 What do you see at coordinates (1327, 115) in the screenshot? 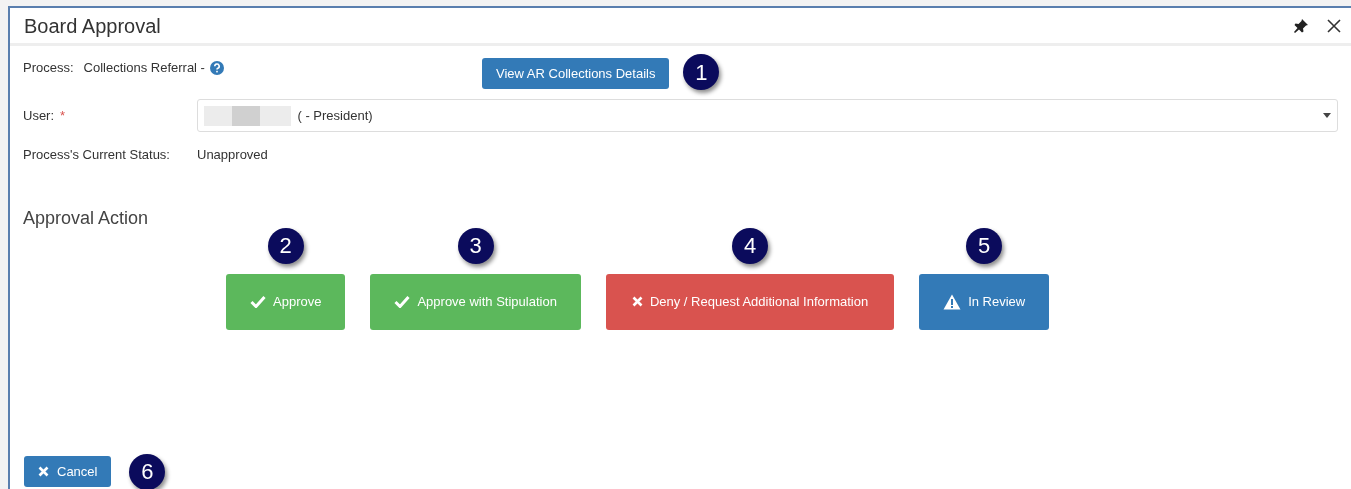
I see `caret-icon` at bounding box center [1327, 115].